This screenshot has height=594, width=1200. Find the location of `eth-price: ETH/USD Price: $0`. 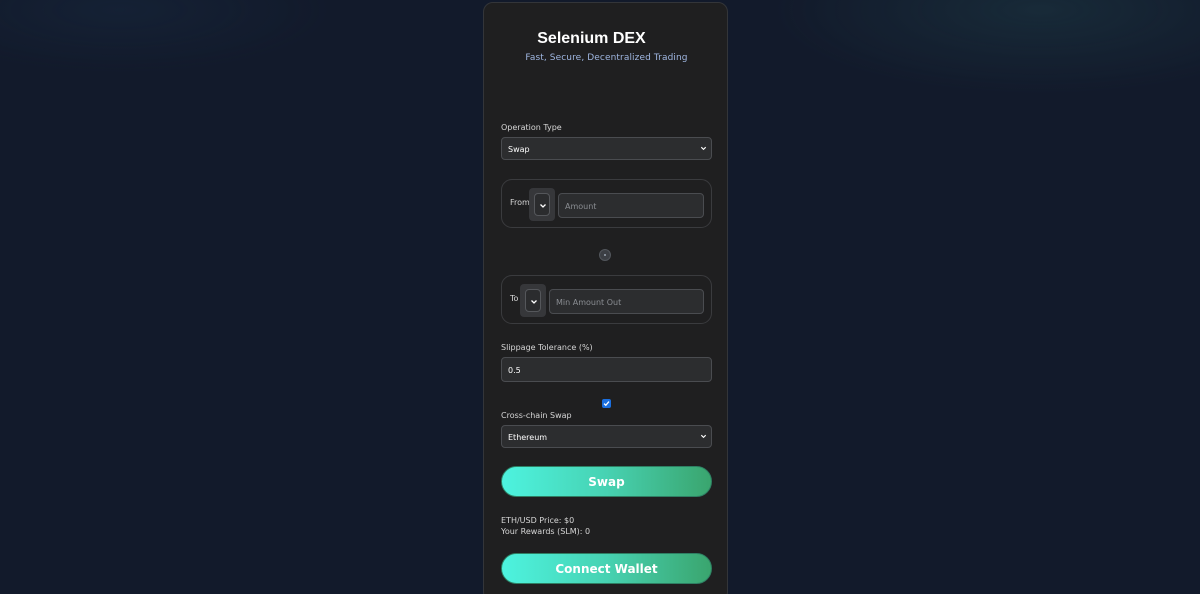

eth-price: ETH/USD Price: $0 is located at coordinates (538, 520).